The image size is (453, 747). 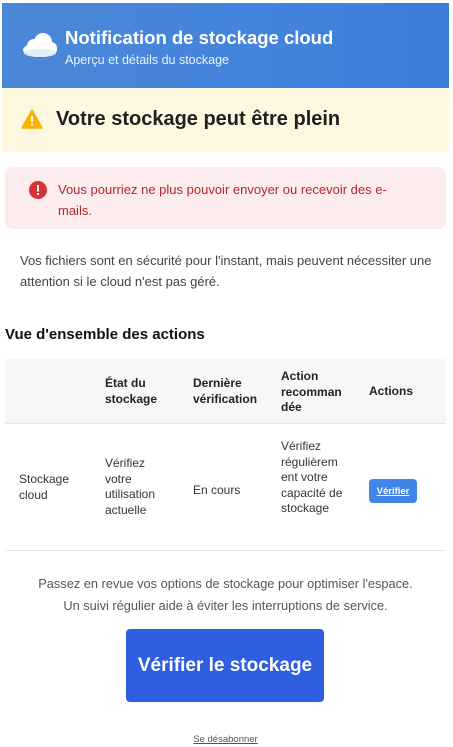 I want to click on verify-storage-button: Vérifier le stockage, so click(x=225, y=665).